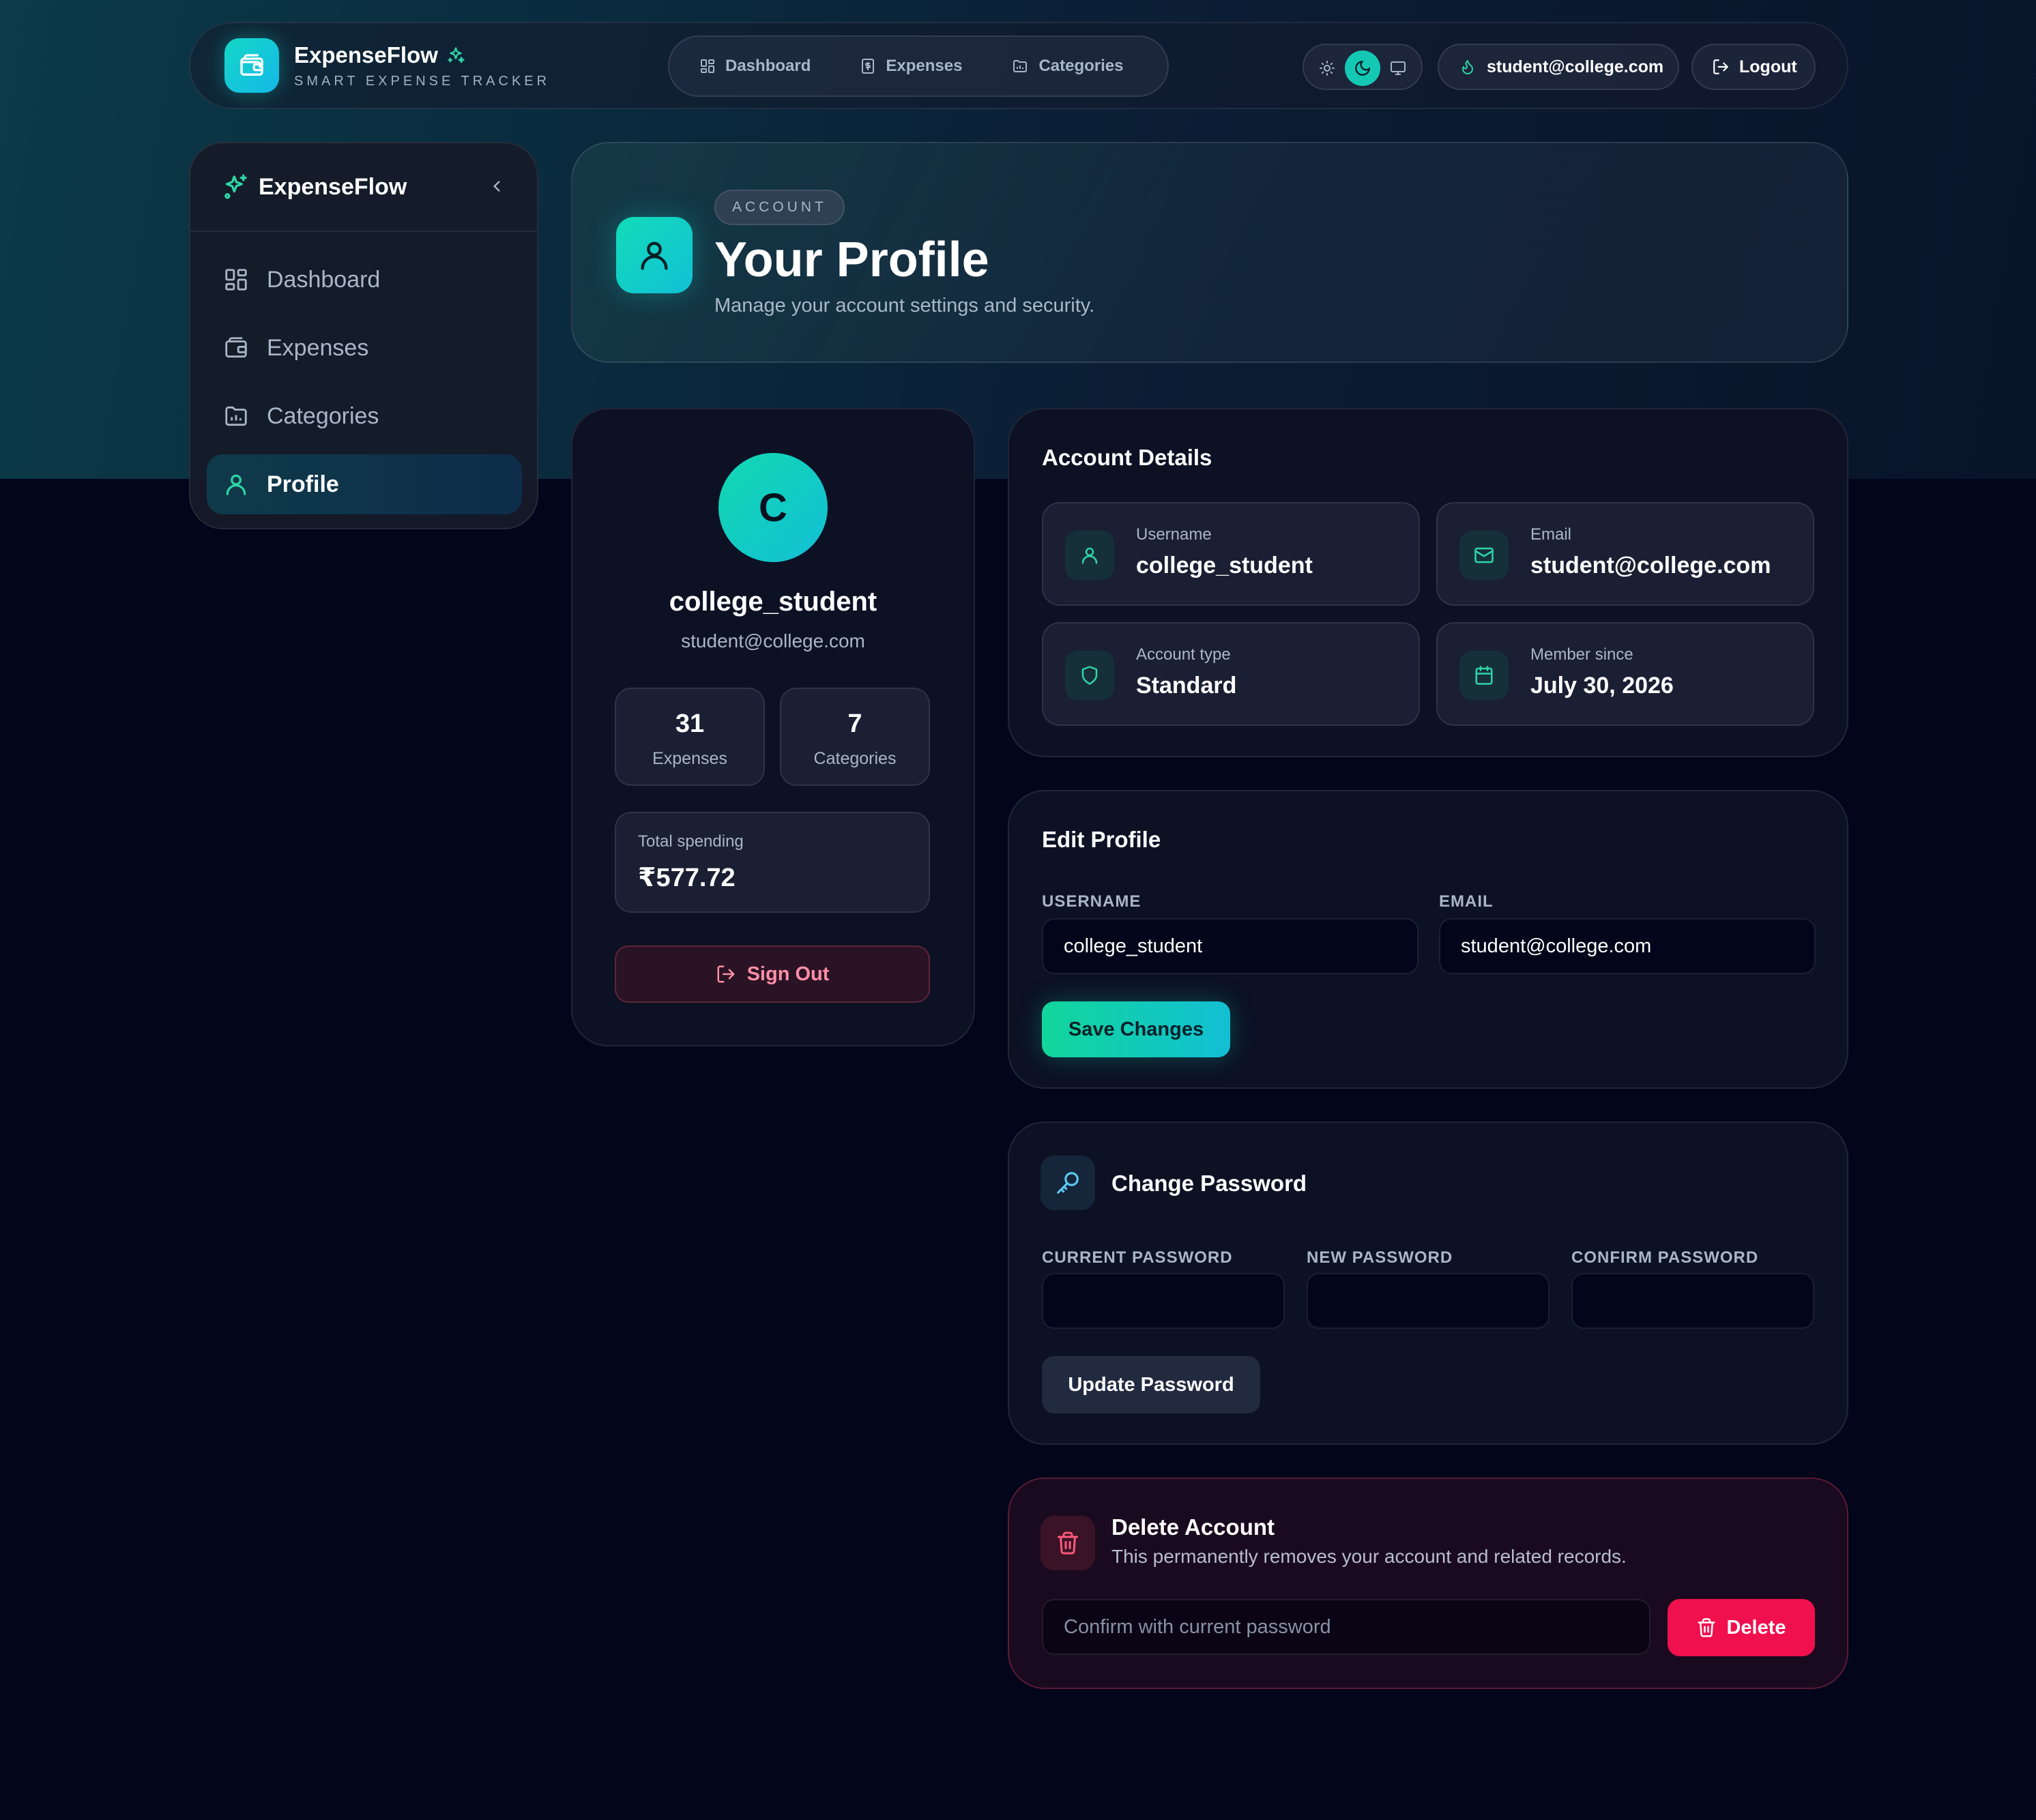 The width and height of the screenshot is (2036, 1820). I want to click on mail-icon, so click(1484, 555).